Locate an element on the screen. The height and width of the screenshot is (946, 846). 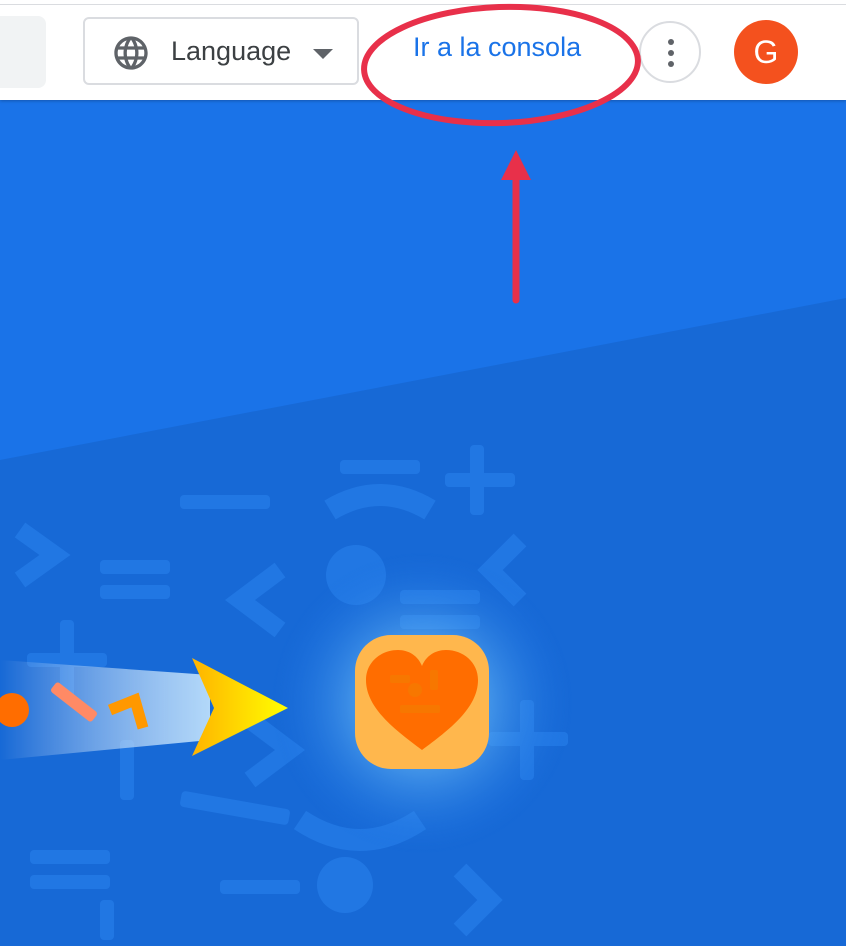
search-box-edge is located at coordinates (23, 52).